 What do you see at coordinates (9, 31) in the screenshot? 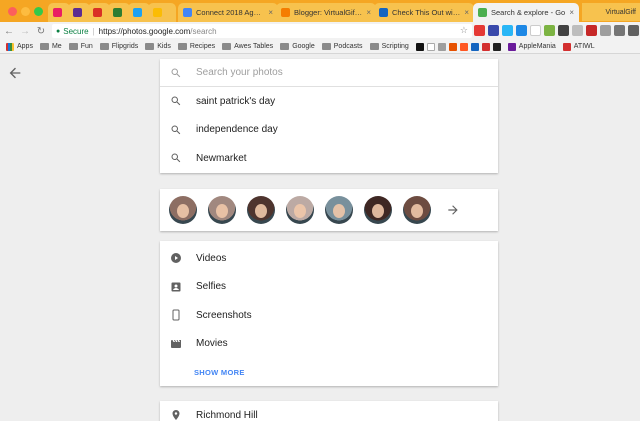
I see `back-nav-icon: ←` at bounding box center [9, 31].